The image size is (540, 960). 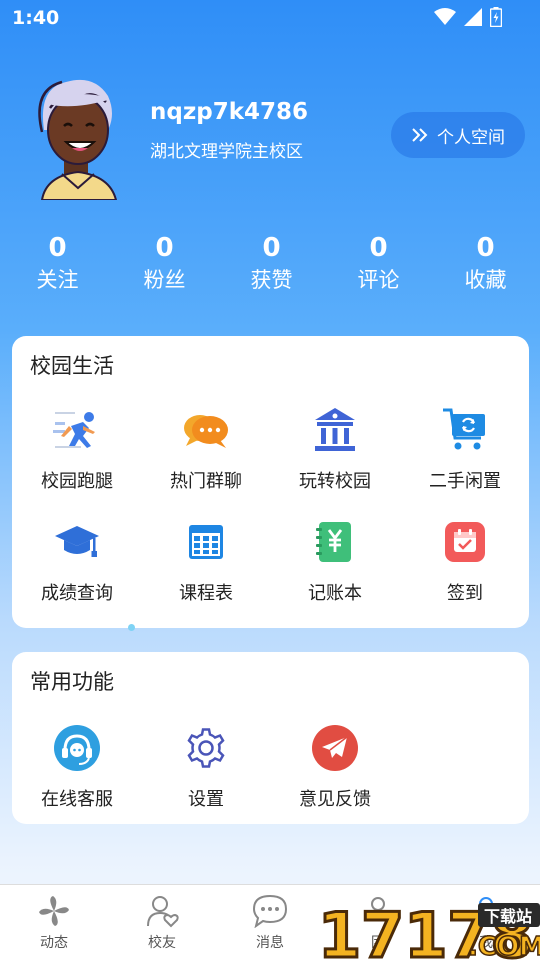 I want to click on stat-label: 获赞, so click(x=271, y=280).